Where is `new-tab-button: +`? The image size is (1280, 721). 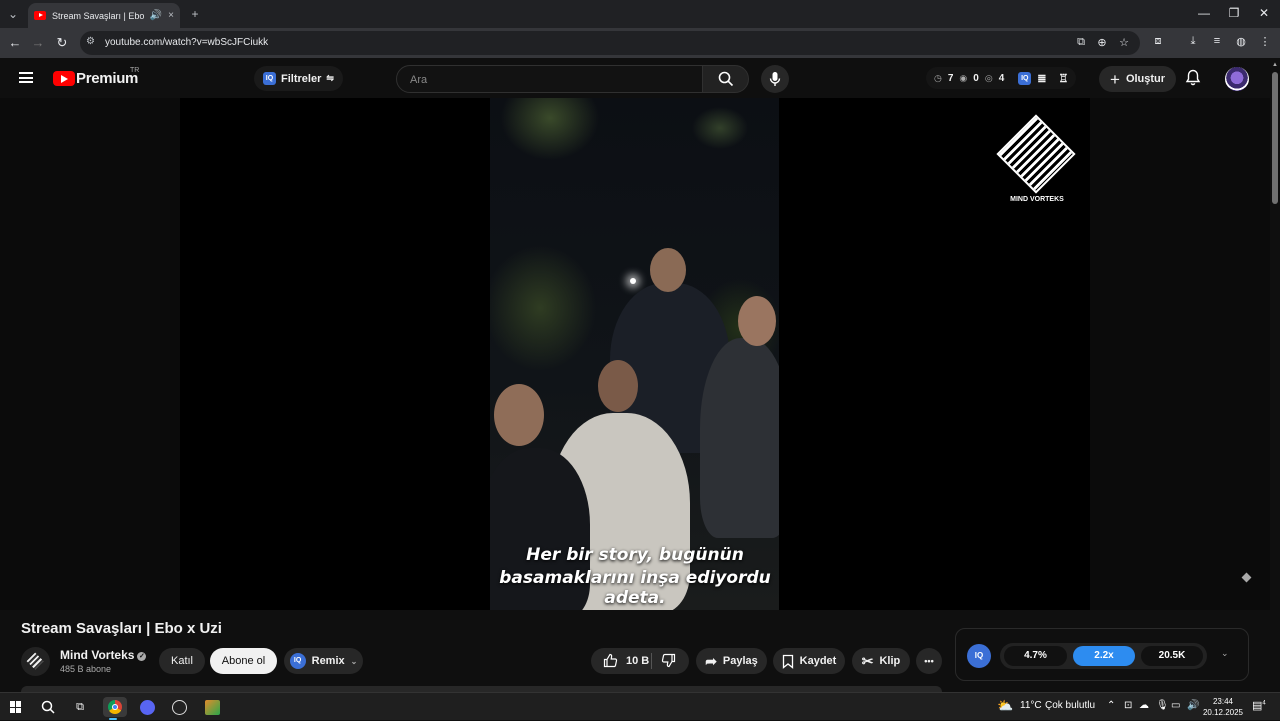 new-tab-button: + is located at coordinates (195, 14).